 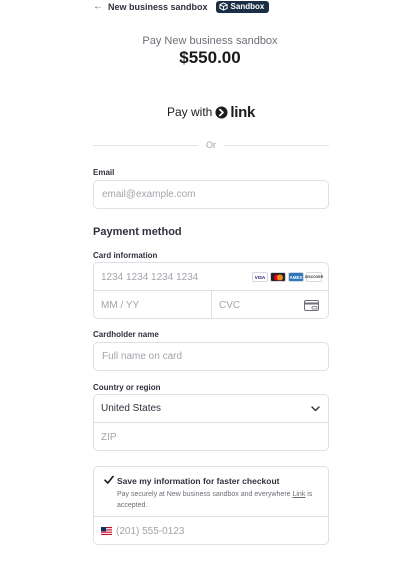 I want to click on amex-icon: AMEX, so click(x=296, y=277).